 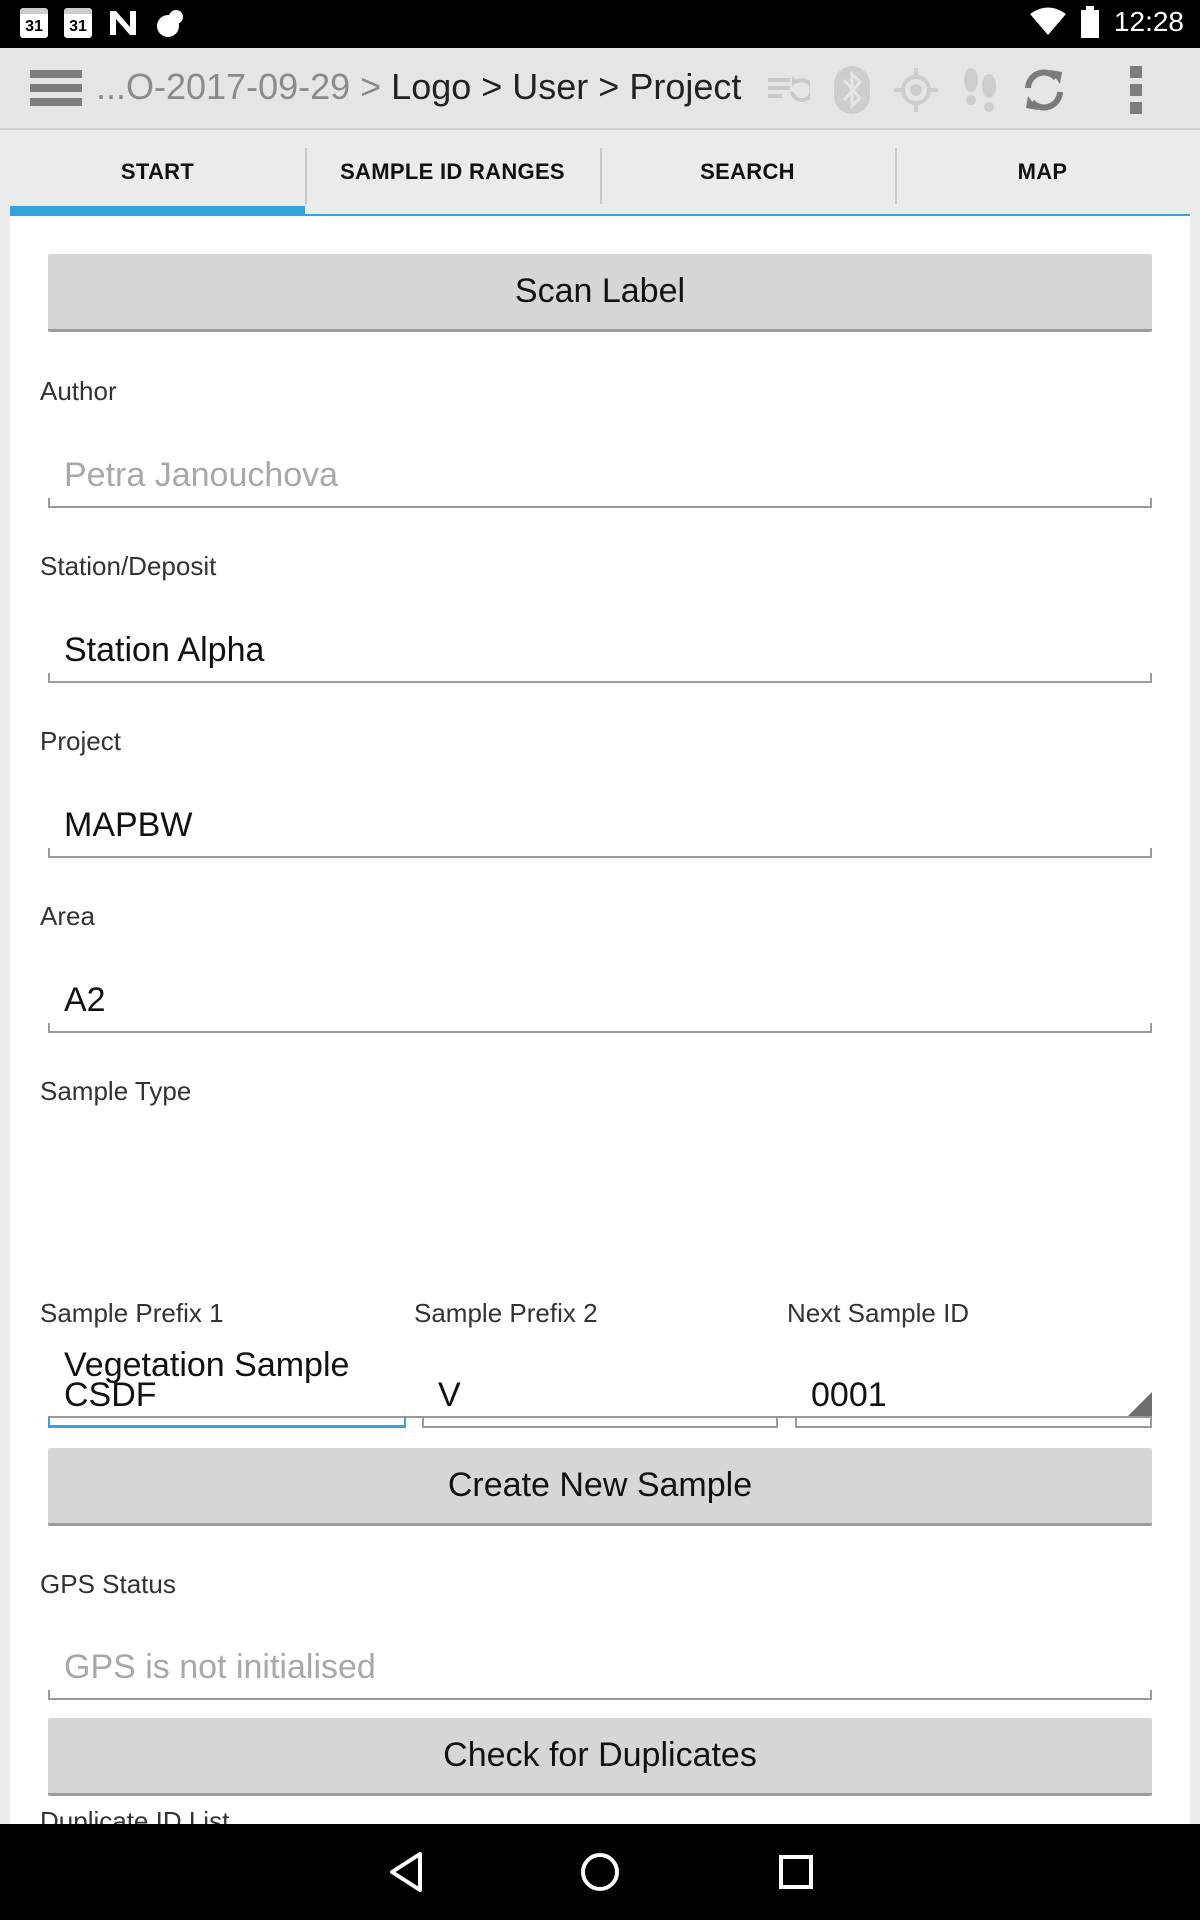 I want to click on gps-status-field: GPS is not initialised, so click(x=600, y=1671).